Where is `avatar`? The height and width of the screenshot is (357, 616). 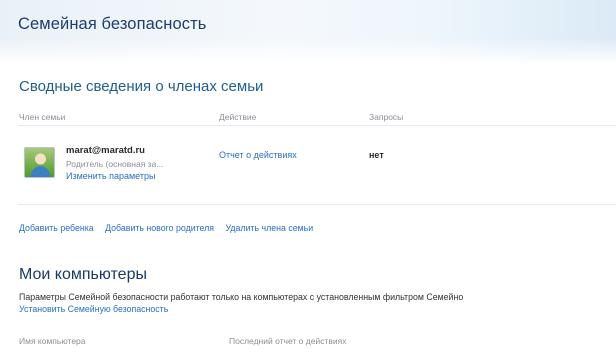
avatar is located at coordinates (39, 162).